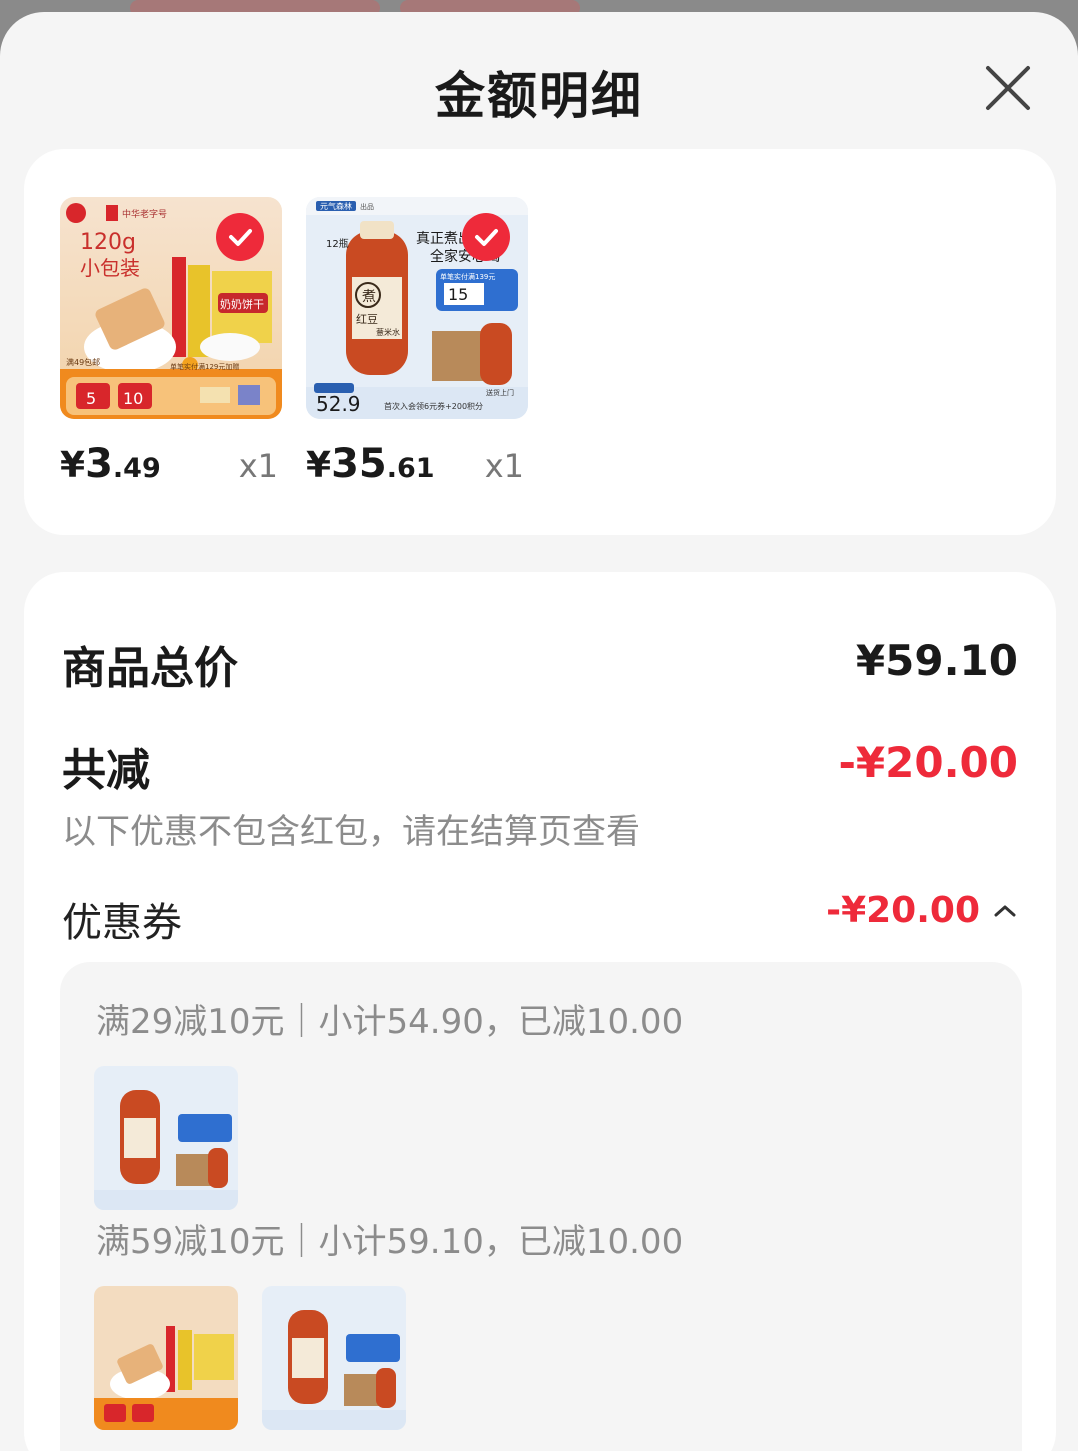 Image resolution: width=1078 pixels, height=1451 pixels. I want to click on chevron-up-icon, so click(1005, 911).